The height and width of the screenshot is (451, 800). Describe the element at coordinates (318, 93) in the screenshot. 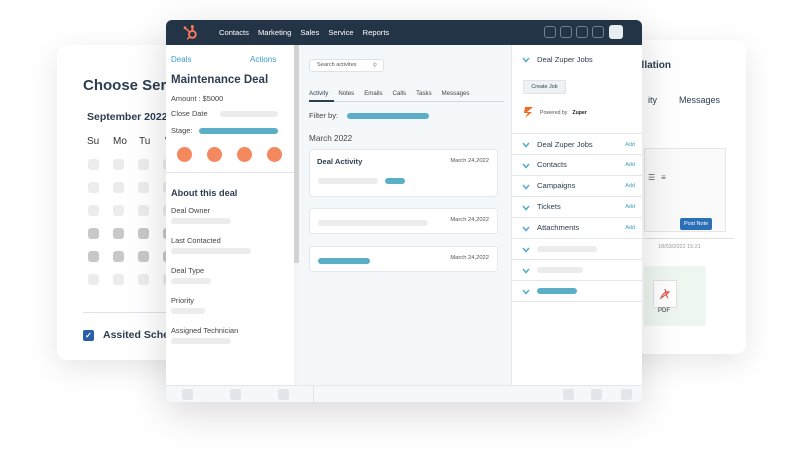

I see `tab-activity: Activity` at that location.